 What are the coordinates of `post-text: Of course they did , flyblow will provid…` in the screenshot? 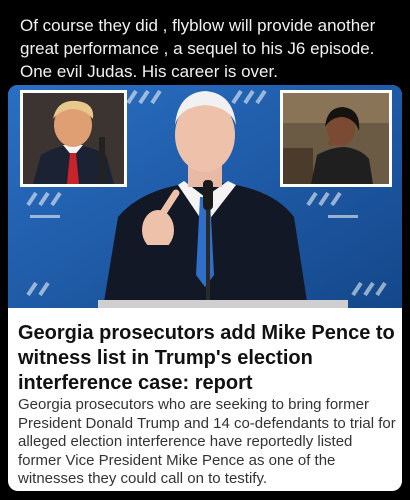 It's located at (198, 48).